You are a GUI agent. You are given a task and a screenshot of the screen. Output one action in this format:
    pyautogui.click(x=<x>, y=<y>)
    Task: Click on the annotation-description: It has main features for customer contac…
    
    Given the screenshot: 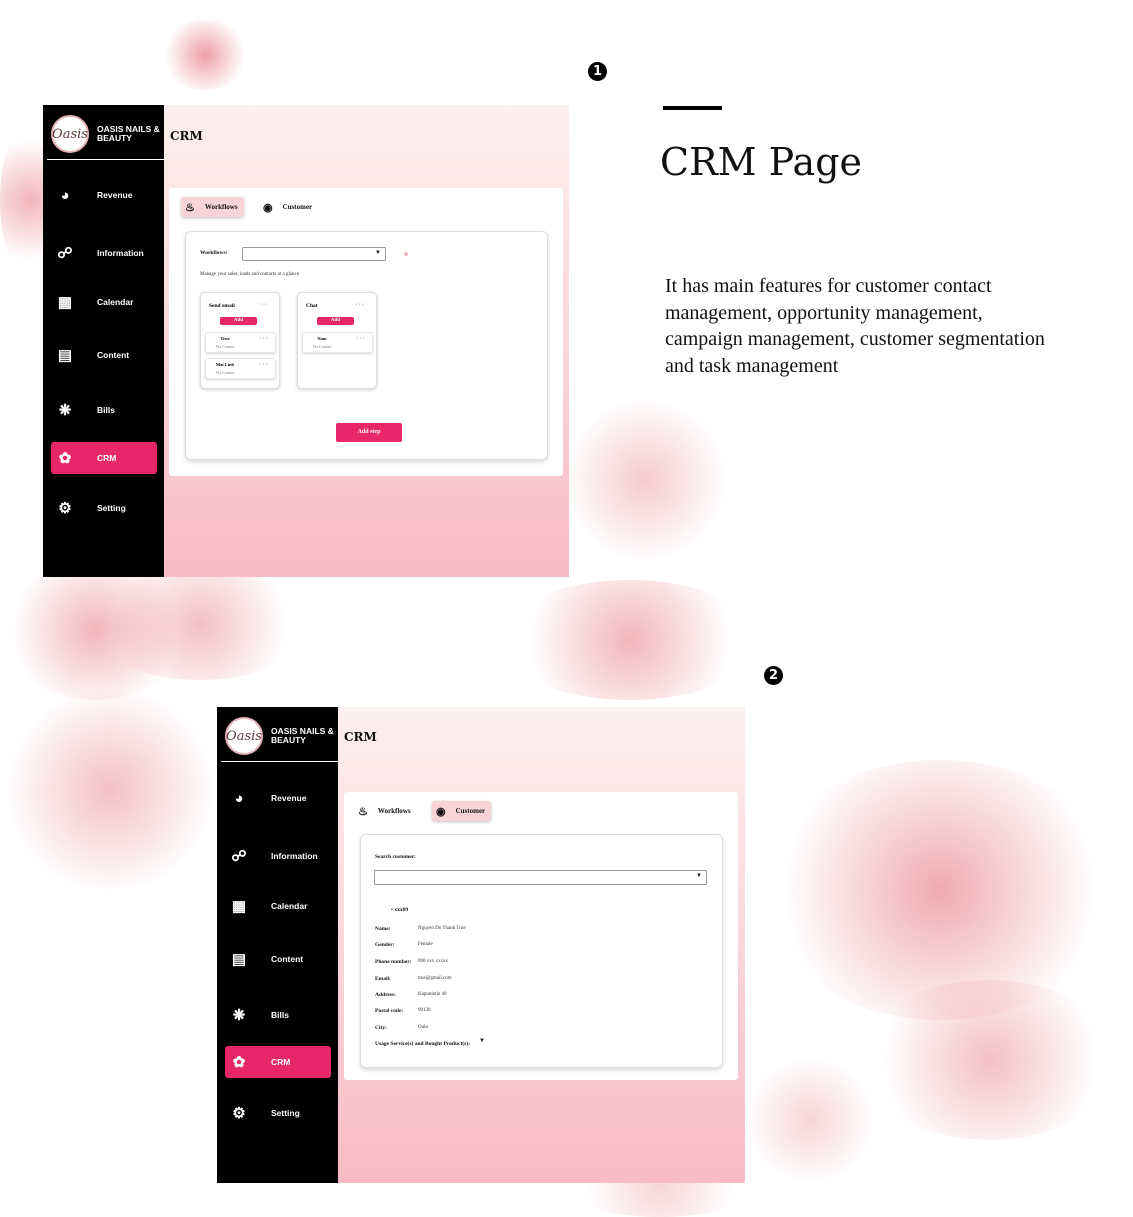 What is the action you would take?
    pyautogui.click(x=855, y=326)
    